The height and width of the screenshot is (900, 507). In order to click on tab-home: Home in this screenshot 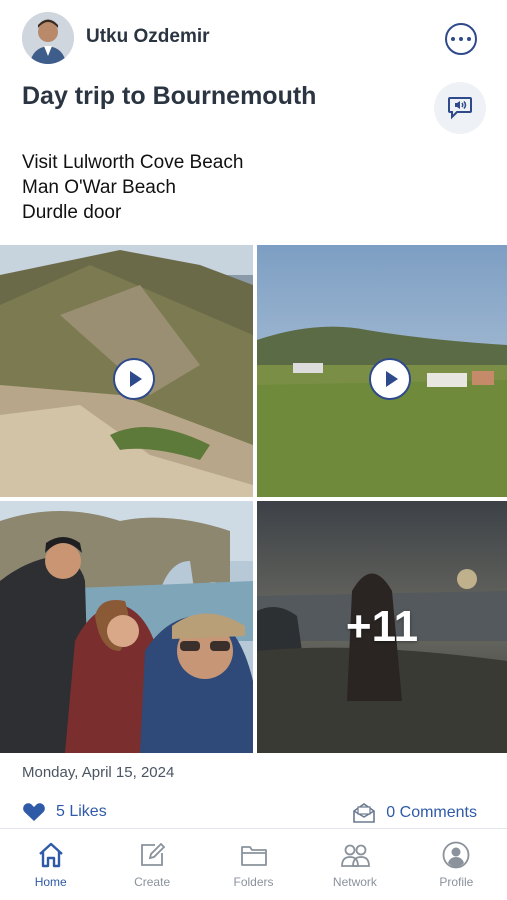, I will do `click(50, 864)`.